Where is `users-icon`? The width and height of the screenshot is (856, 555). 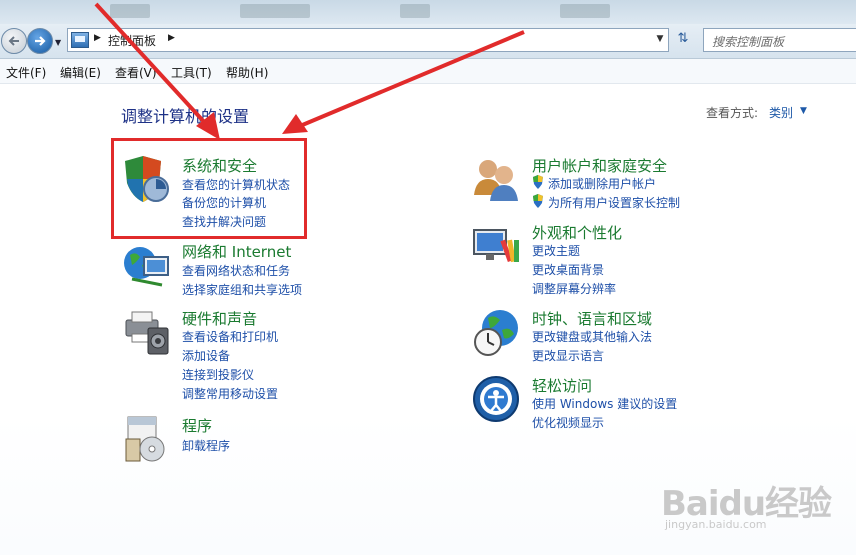
users-icon is located at coordinates (496, 180).